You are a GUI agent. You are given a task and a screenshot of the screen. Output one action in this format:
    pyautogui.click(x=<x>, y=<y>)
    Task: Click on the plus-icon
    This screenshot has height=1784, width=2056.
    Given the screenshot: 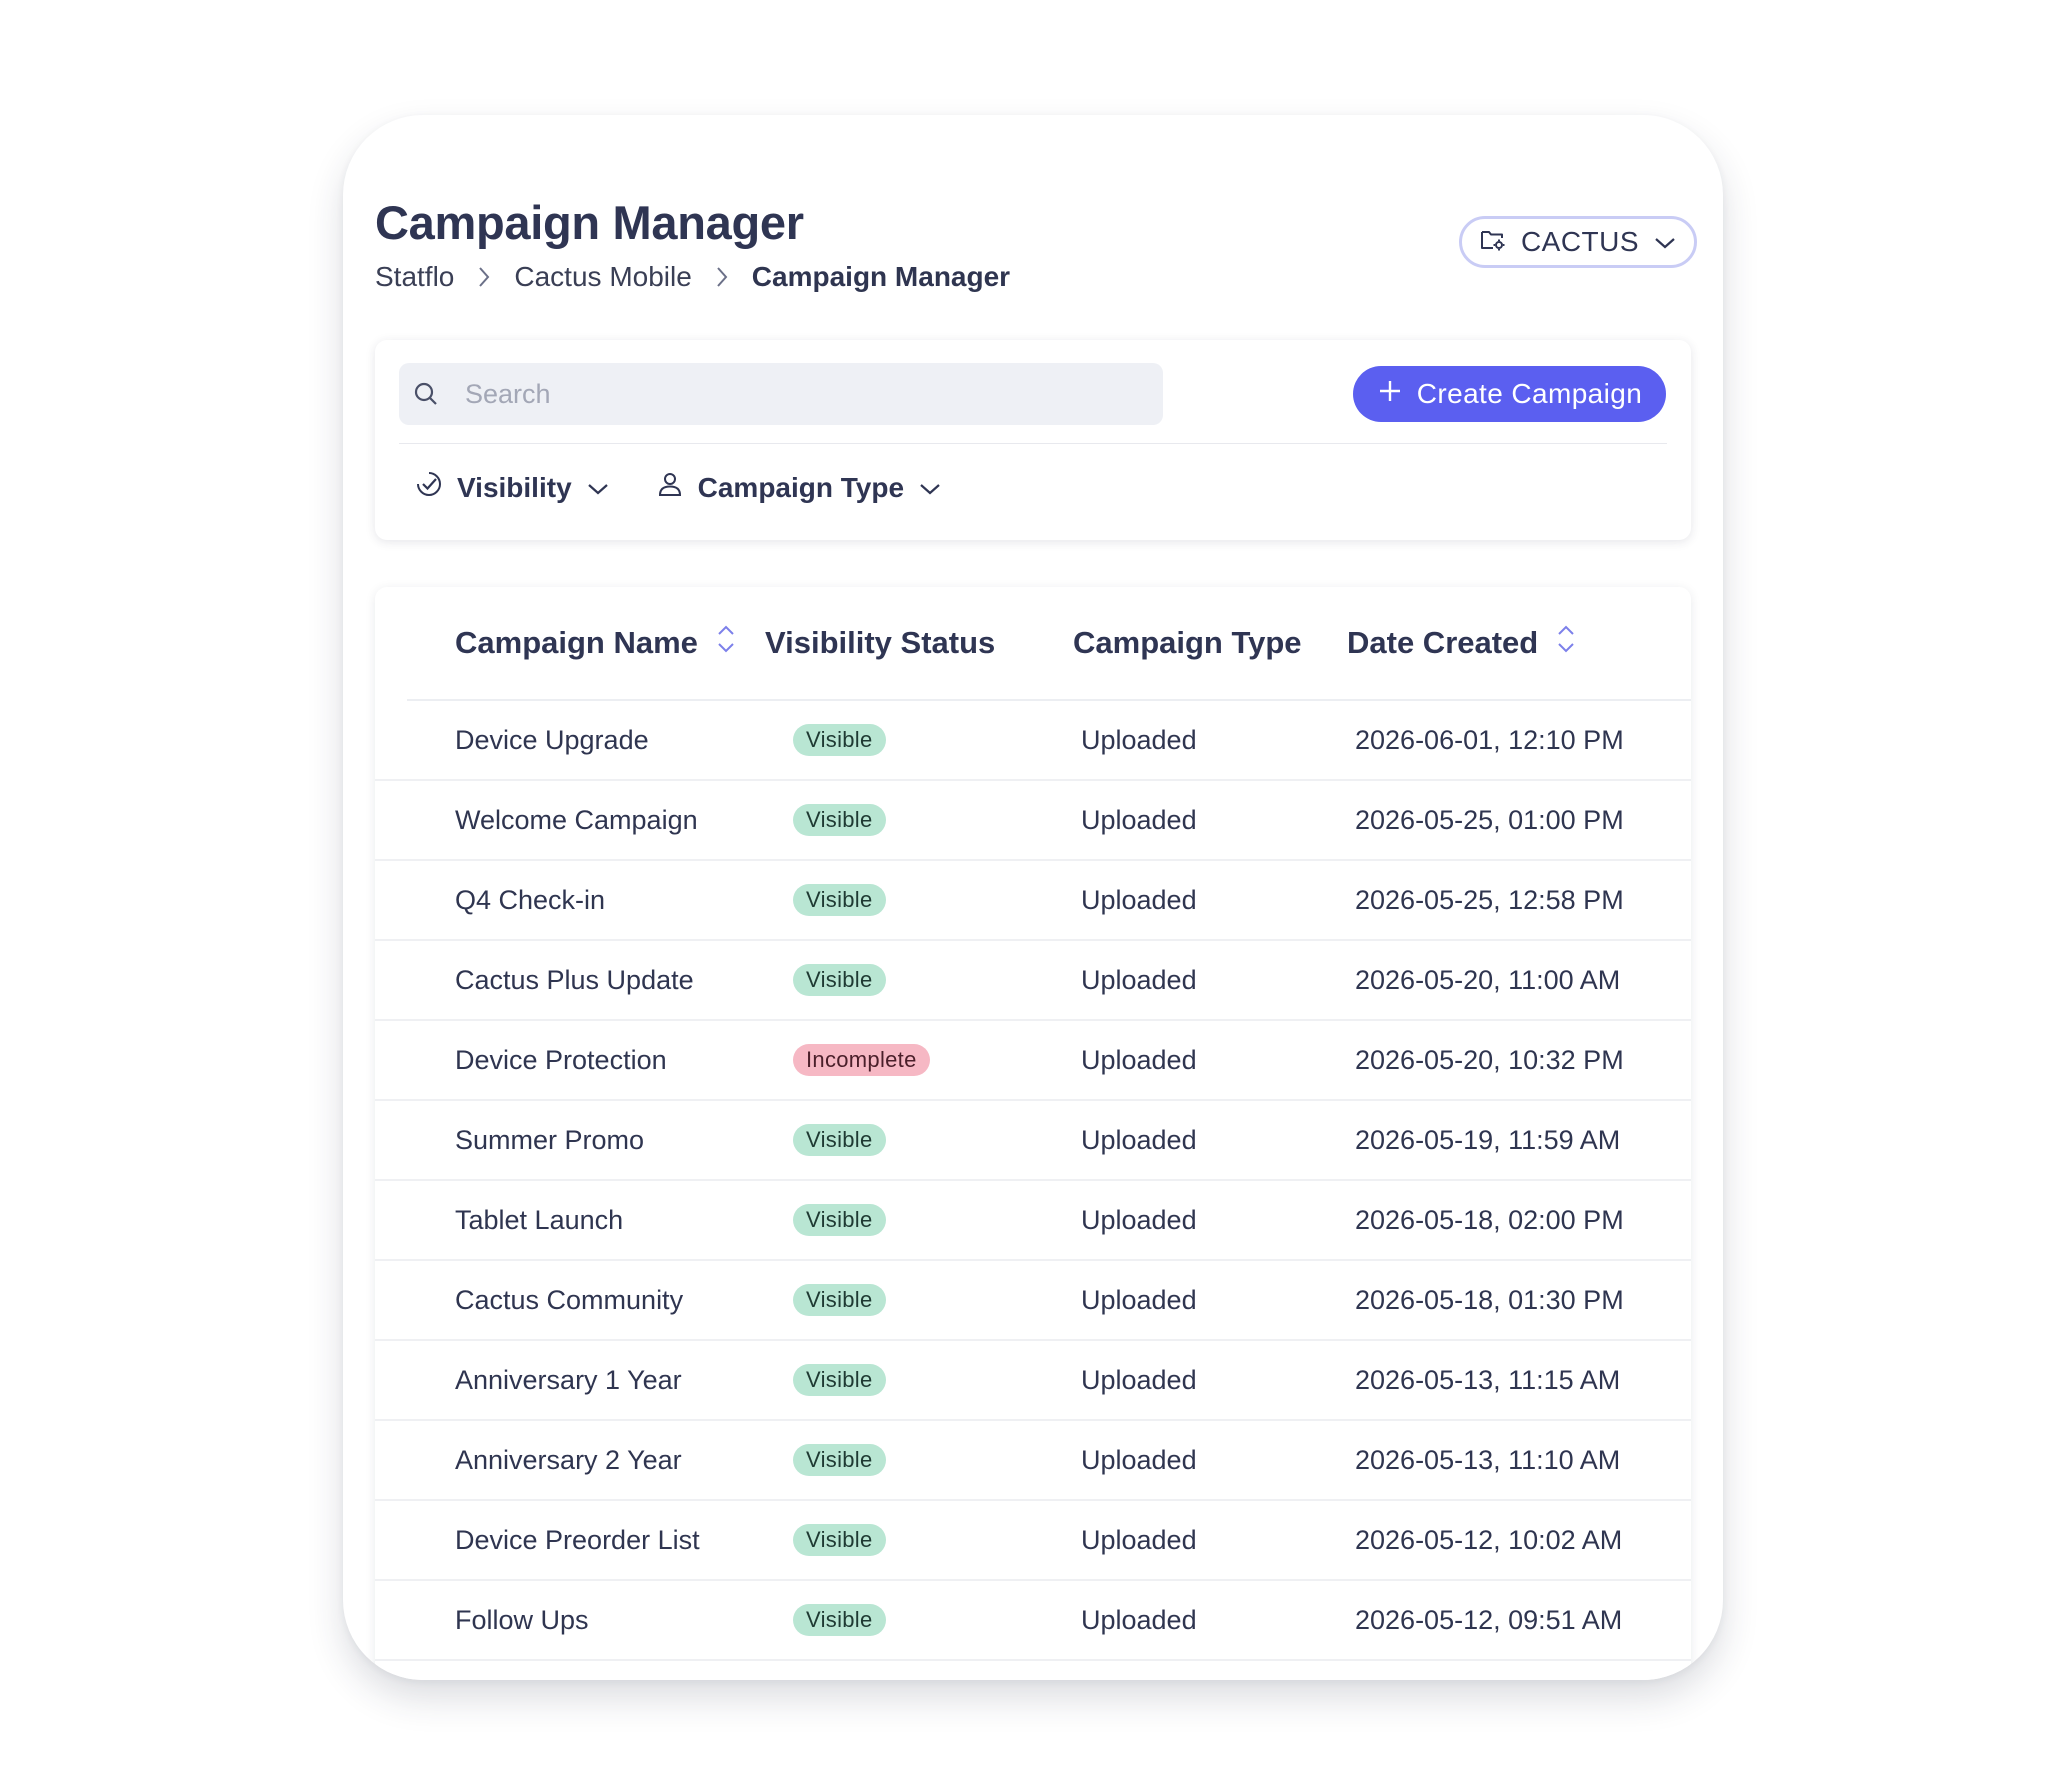 What is the action you would take?
    pyautogui.click(x=1390, y=394)
    